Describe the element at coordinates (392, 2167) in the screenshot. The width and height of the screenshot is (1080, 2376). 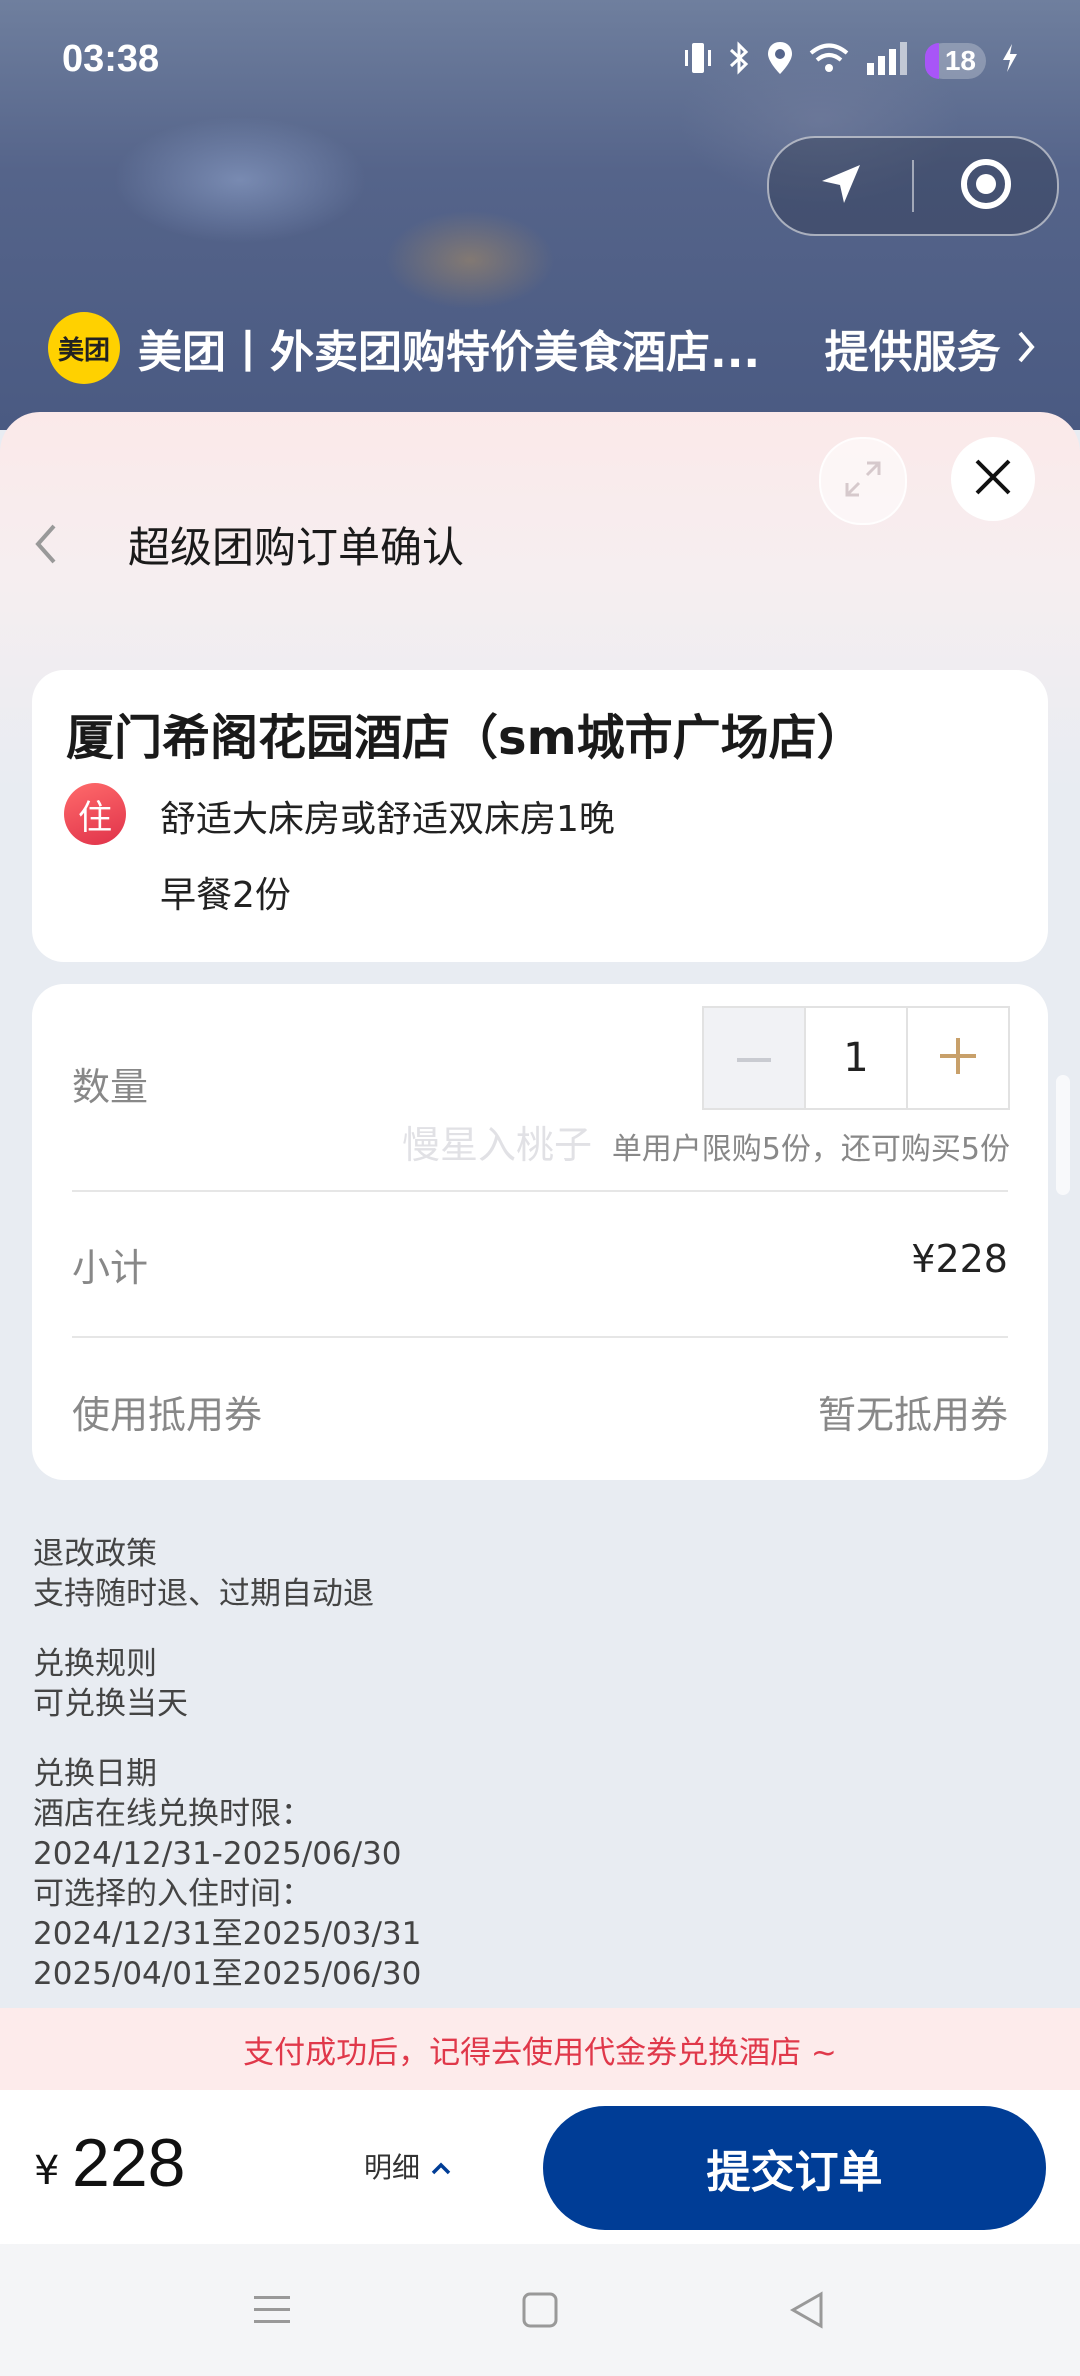
I see `price-detail-label: 明细` at that location.